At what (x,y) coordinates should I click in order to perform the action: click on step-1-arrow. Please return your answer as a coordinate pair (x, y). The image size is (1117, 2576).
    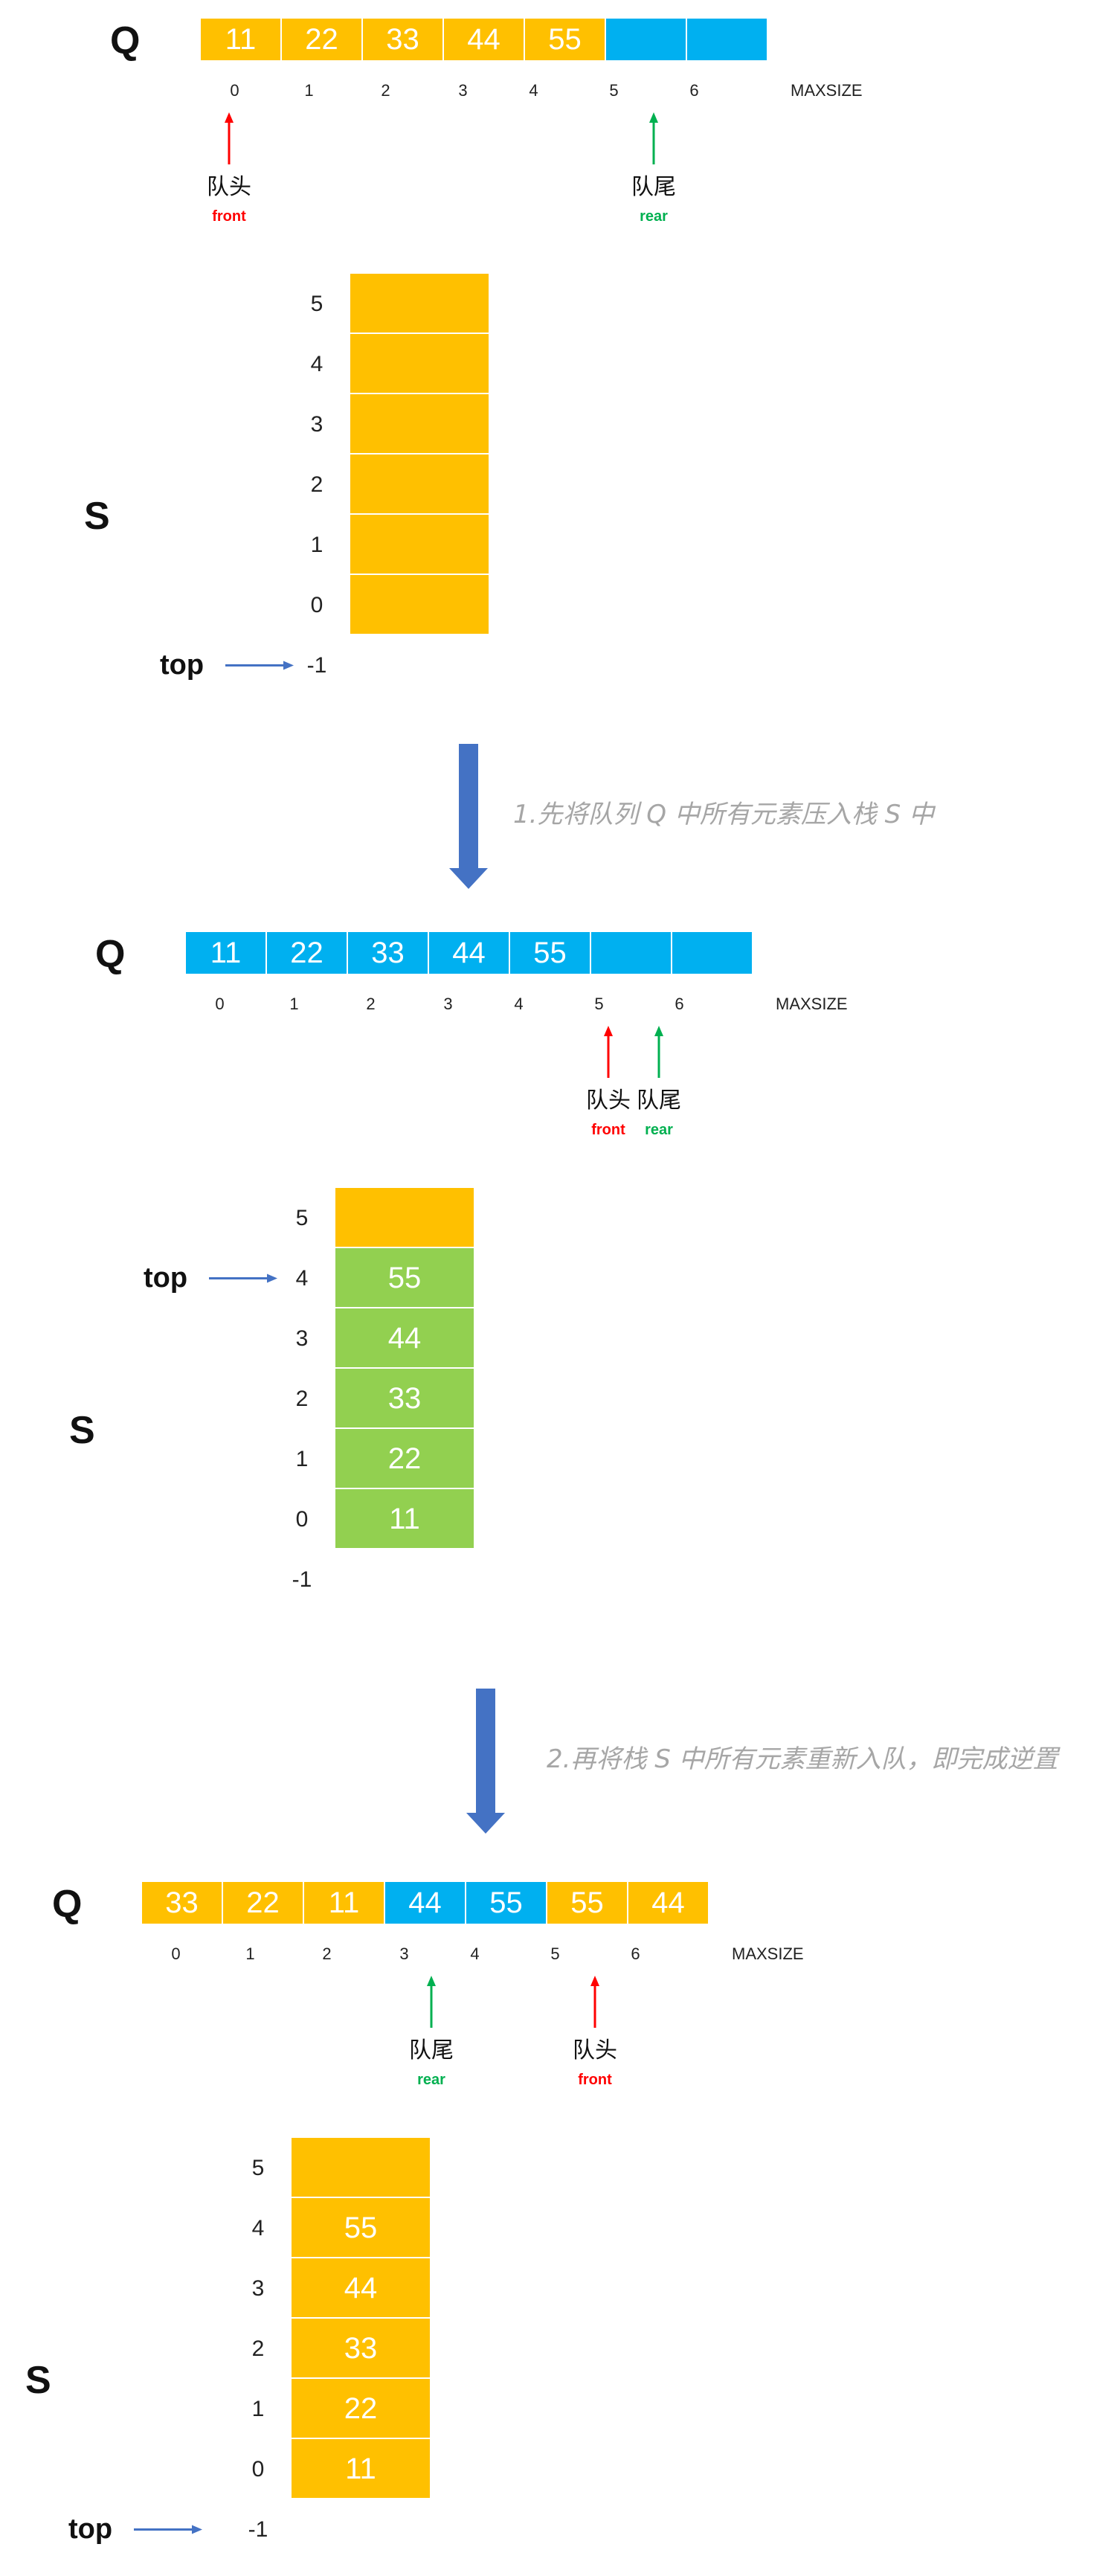
    Looking at the image, I should click on (468, 816).